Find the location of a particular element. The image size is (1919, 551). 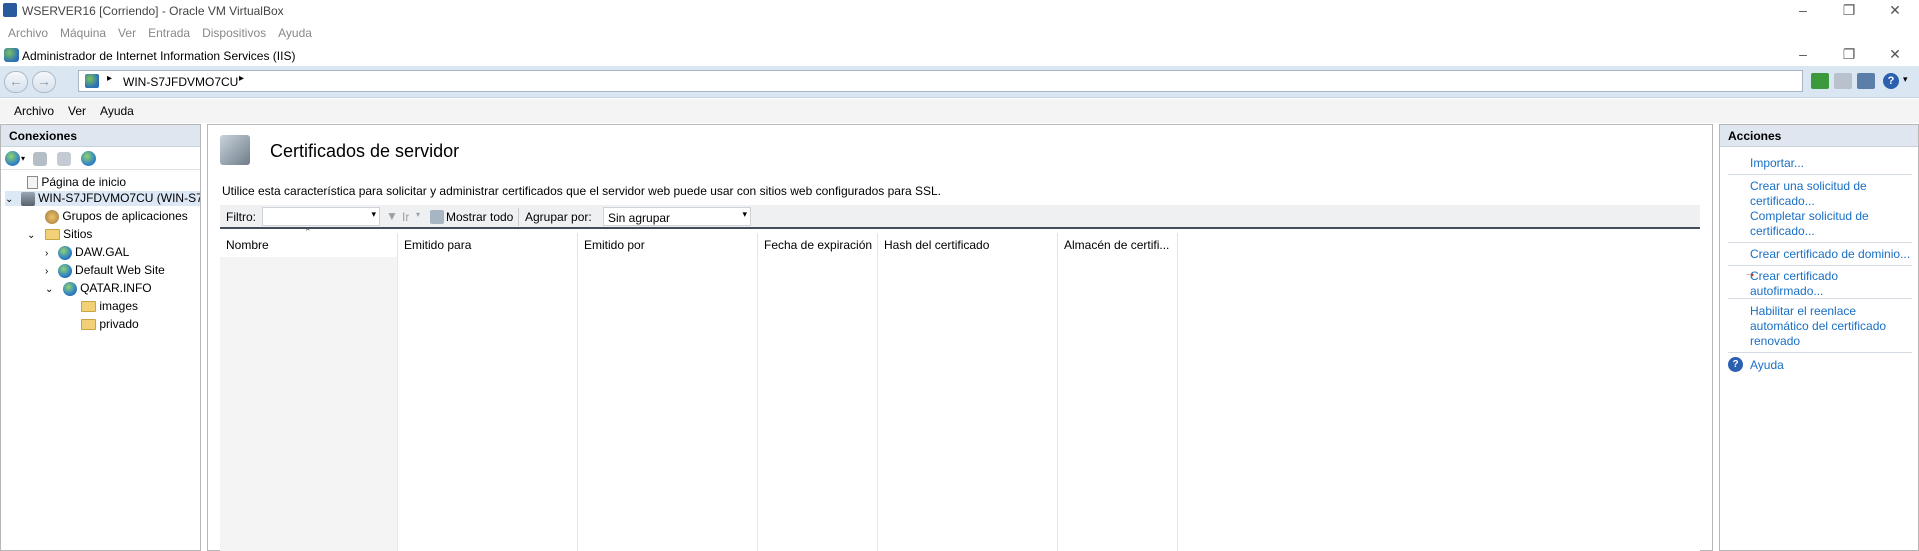

funnel-icon: ▼ is located at coordinates (392, 216).